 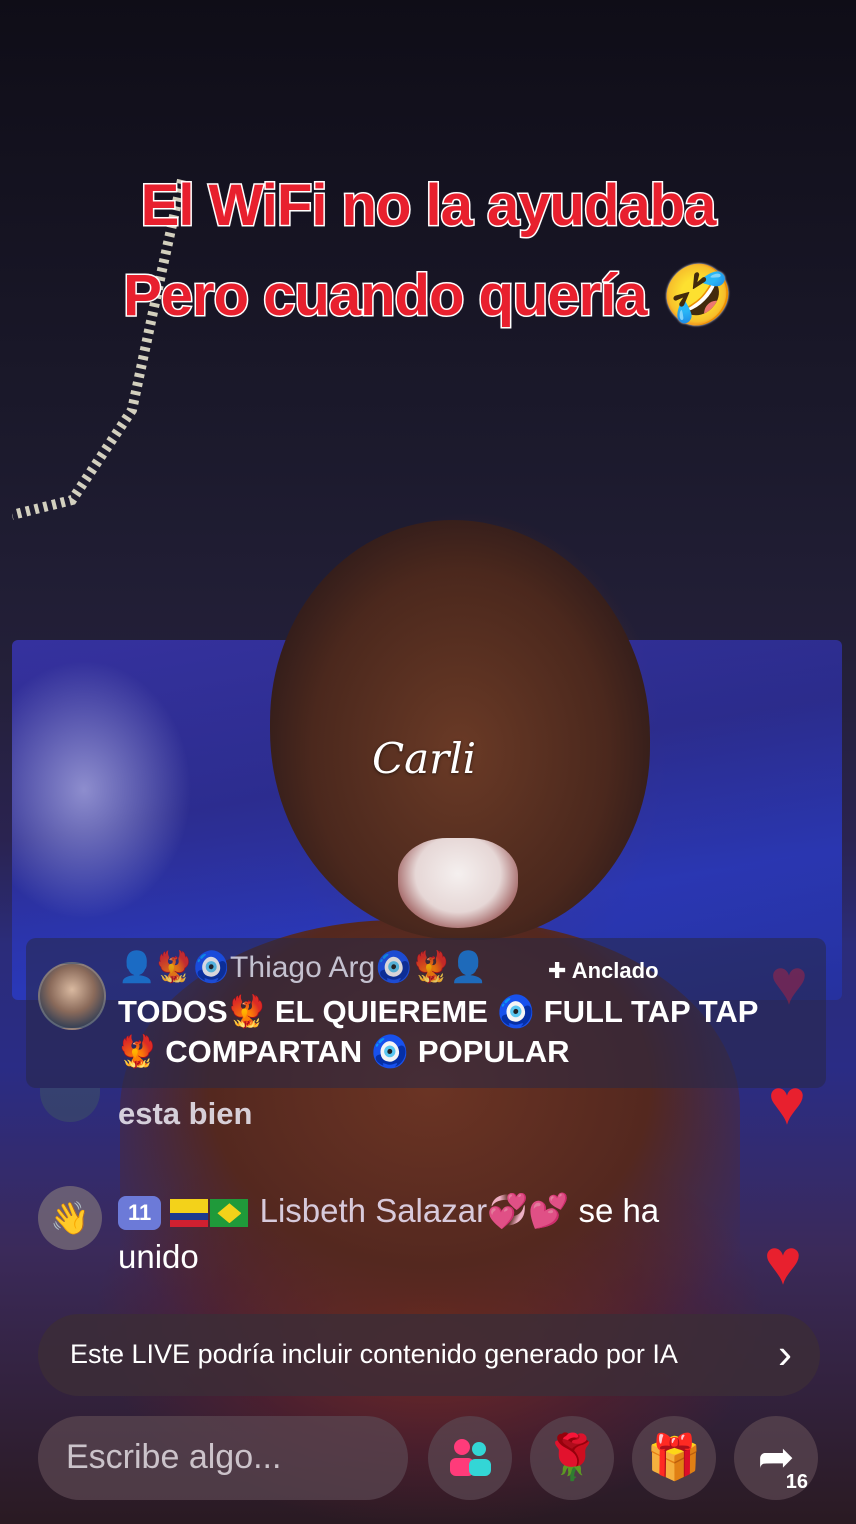 I want to click on join-action: se ha, so click(x=619, y=1210).